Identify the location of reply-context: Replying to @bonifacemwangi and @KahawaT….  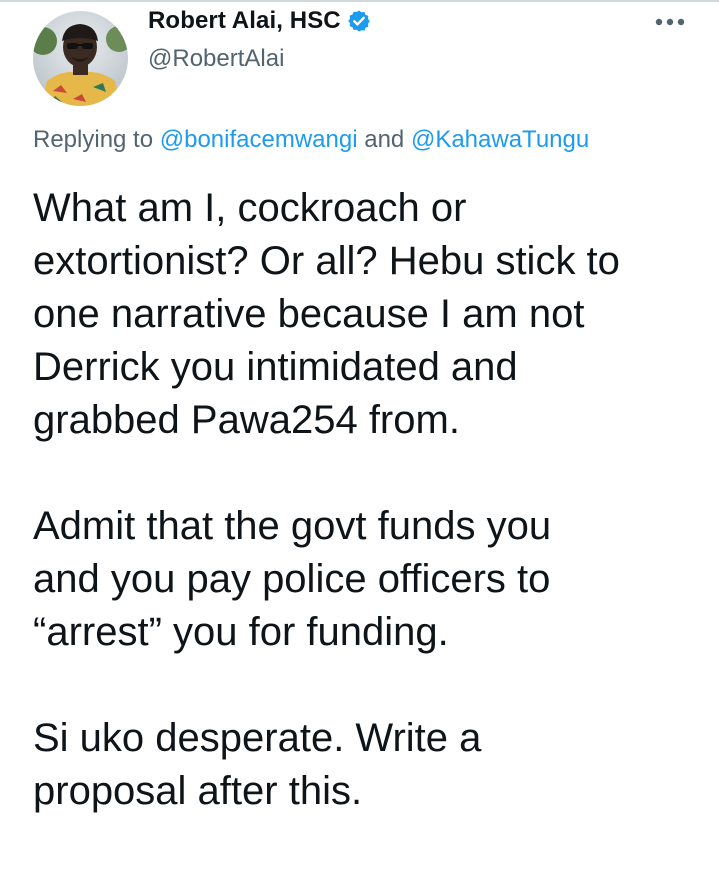
(311, 140).